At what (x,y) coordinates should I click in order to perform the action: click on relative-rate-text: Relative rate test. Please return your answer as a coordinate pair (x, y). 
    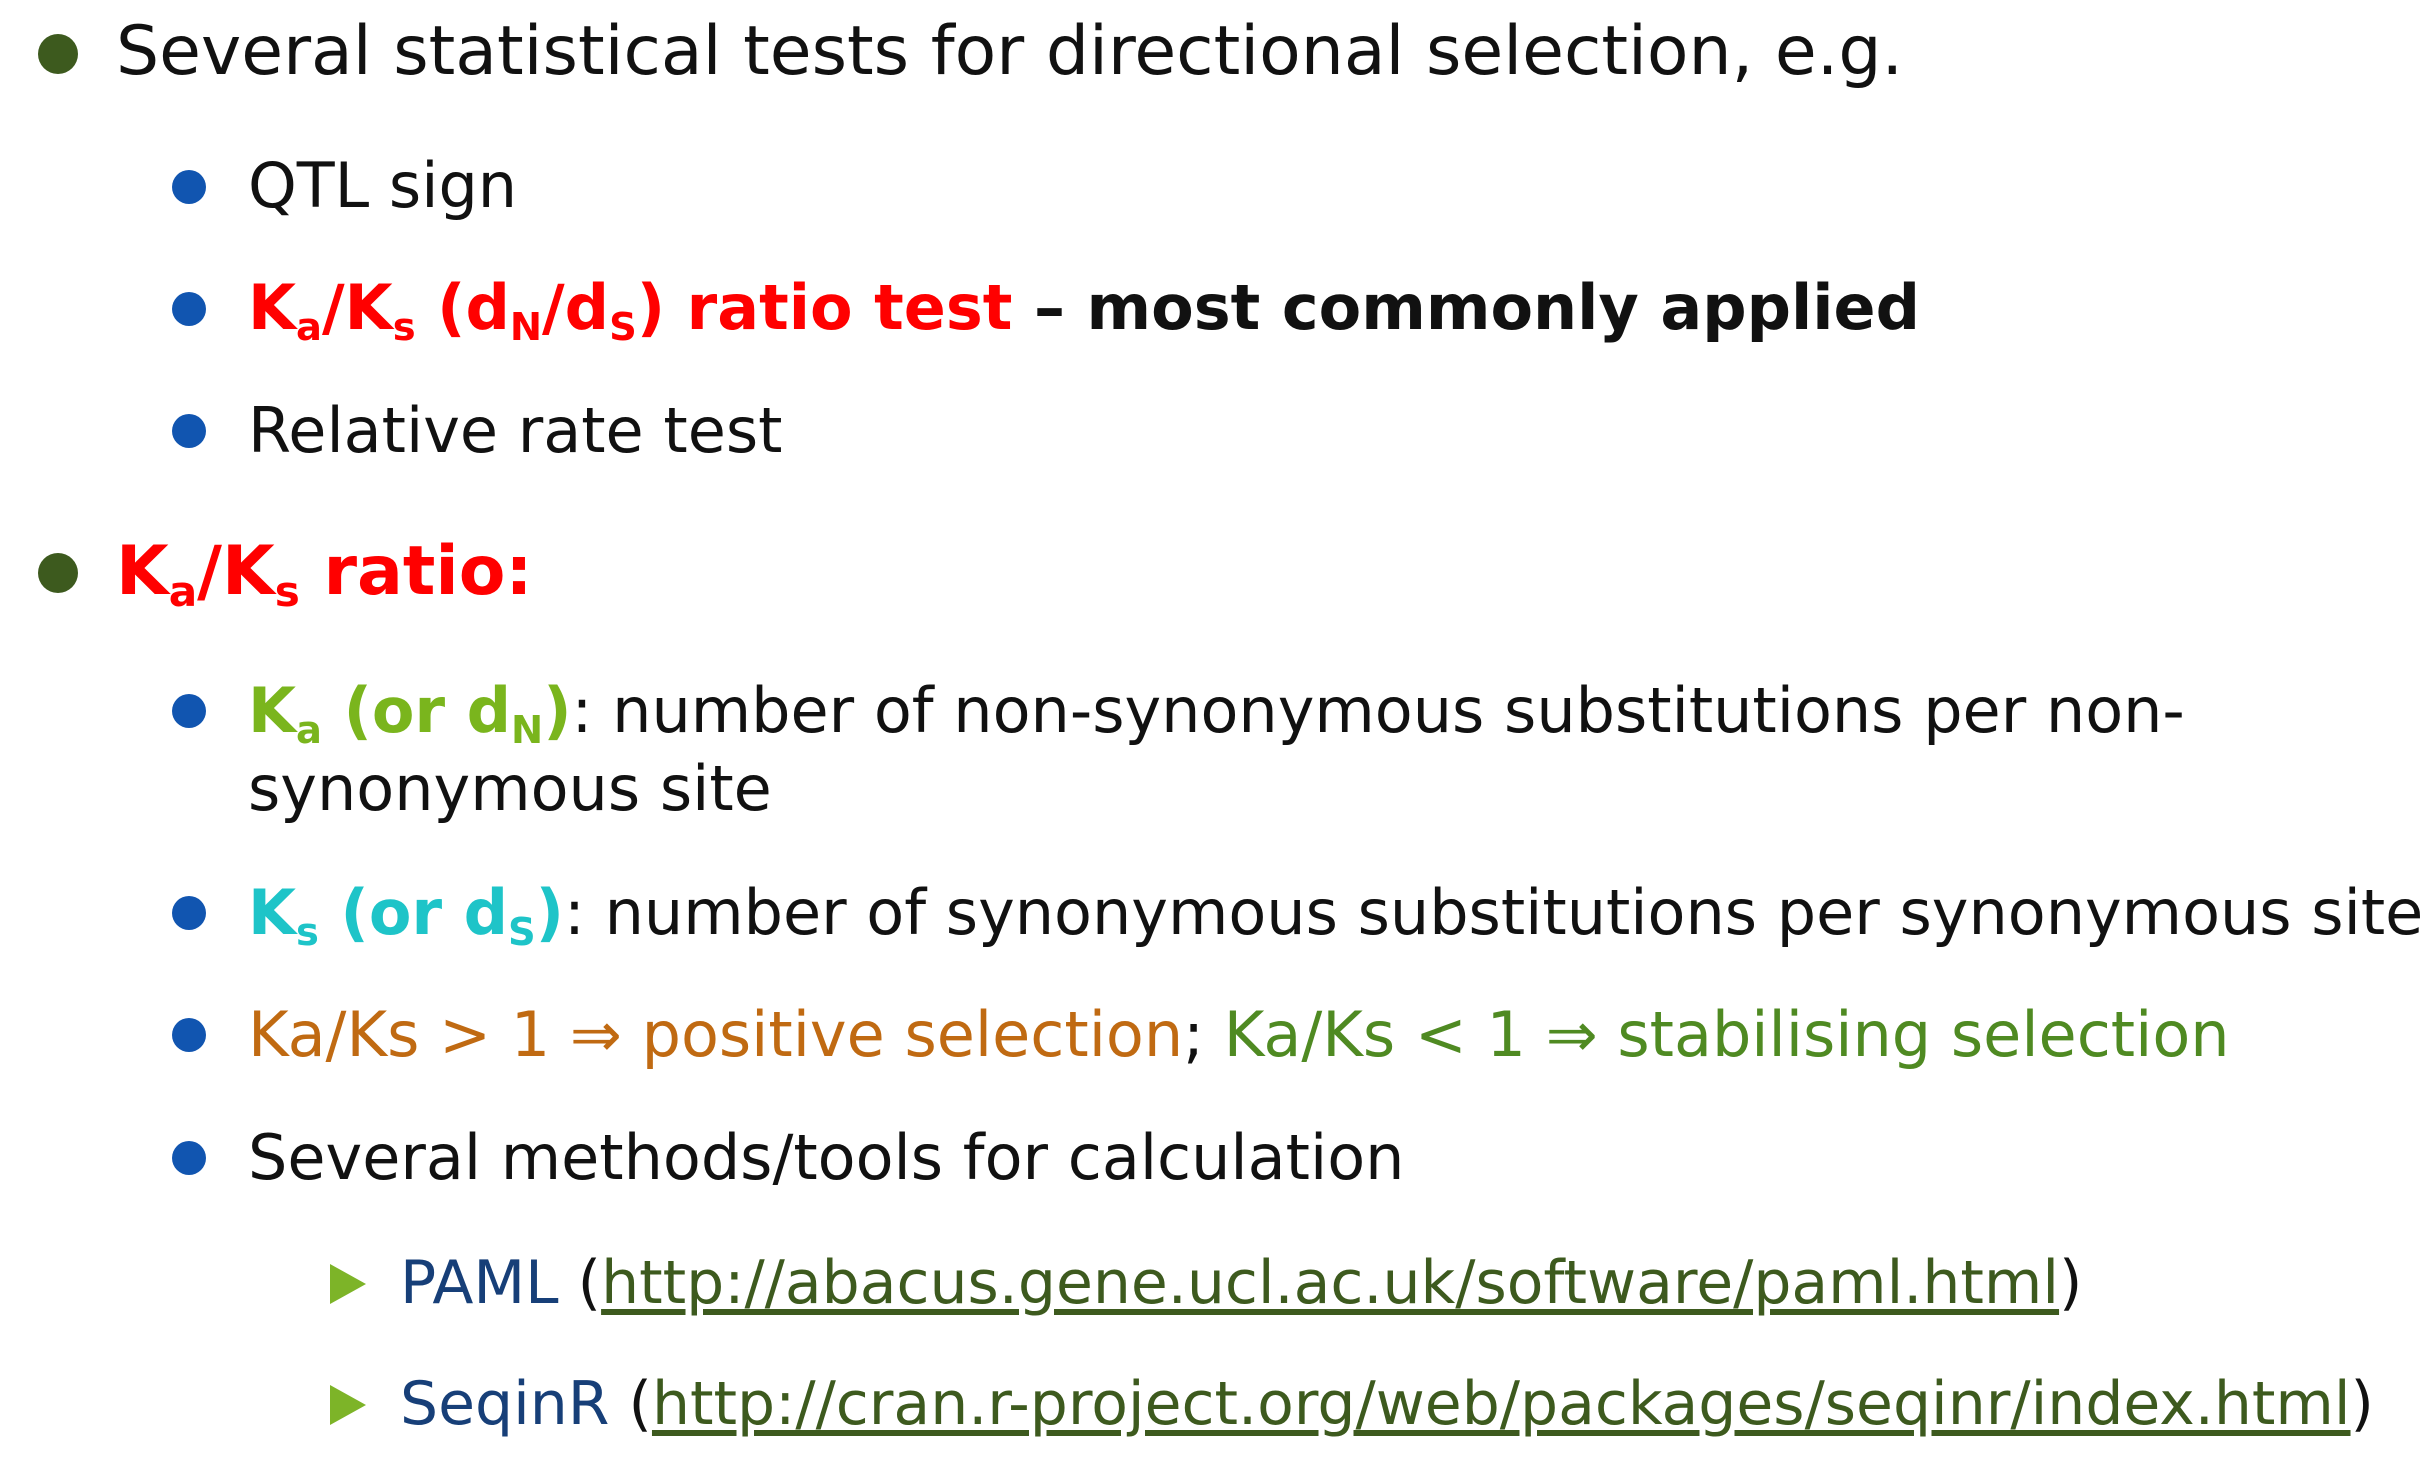
    Looking at the image, I should click on (515, 430).